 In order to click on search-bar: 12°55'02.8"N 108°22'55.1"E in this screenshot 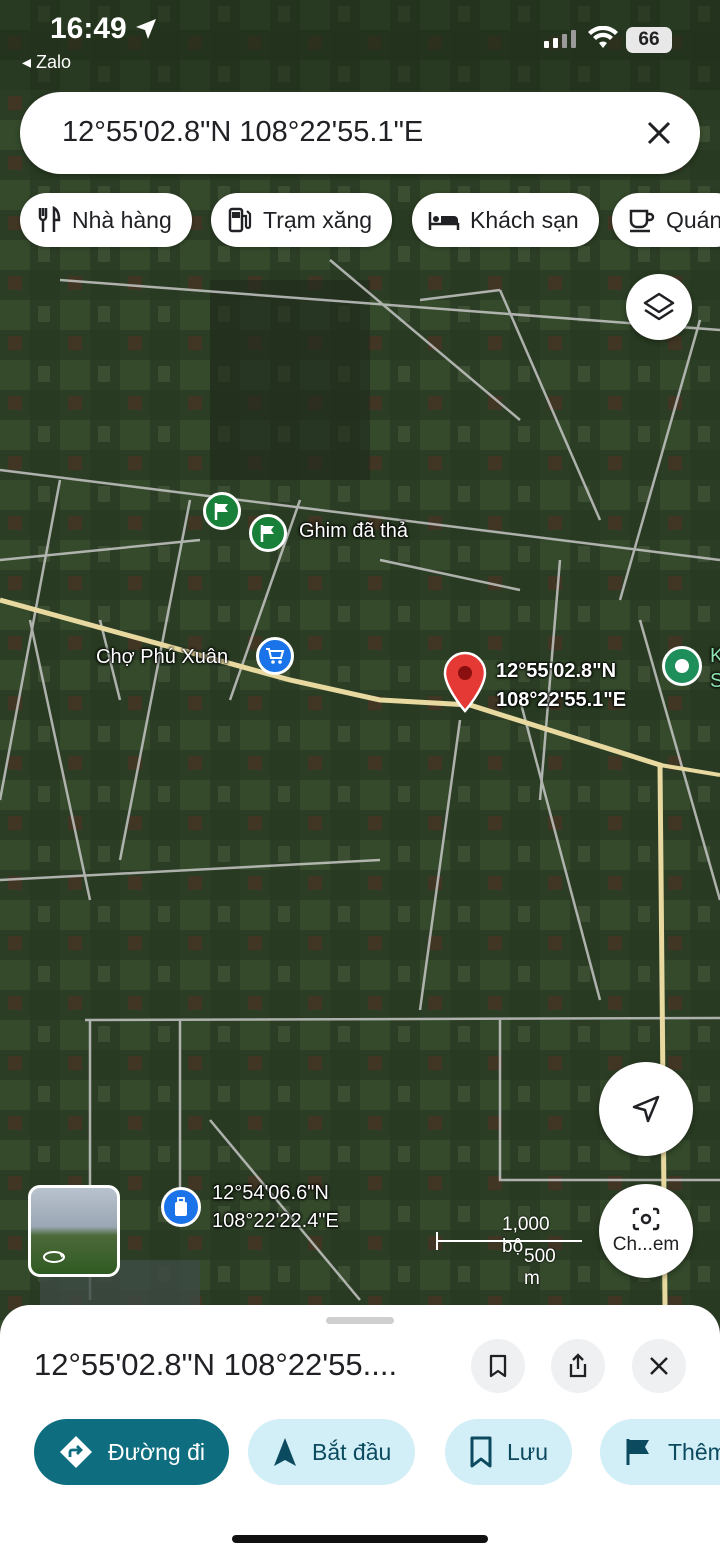, I will do `click(360, 133)`.